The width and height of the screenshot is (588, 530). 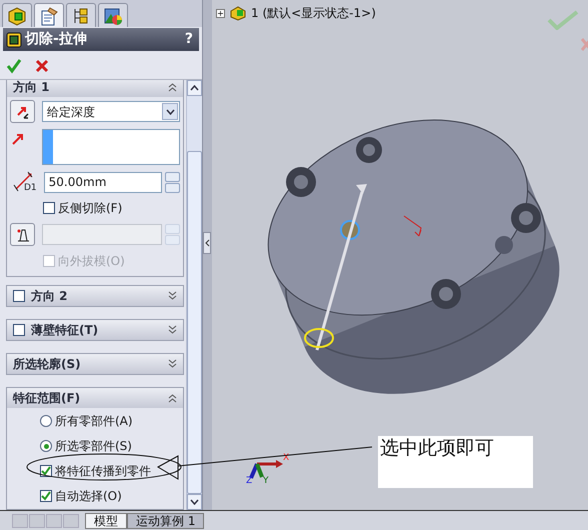 What do you see at coordinates (30, 188) in the screenshot?
I see `dimension-symbol: D1` at bounding box center [30, 188].